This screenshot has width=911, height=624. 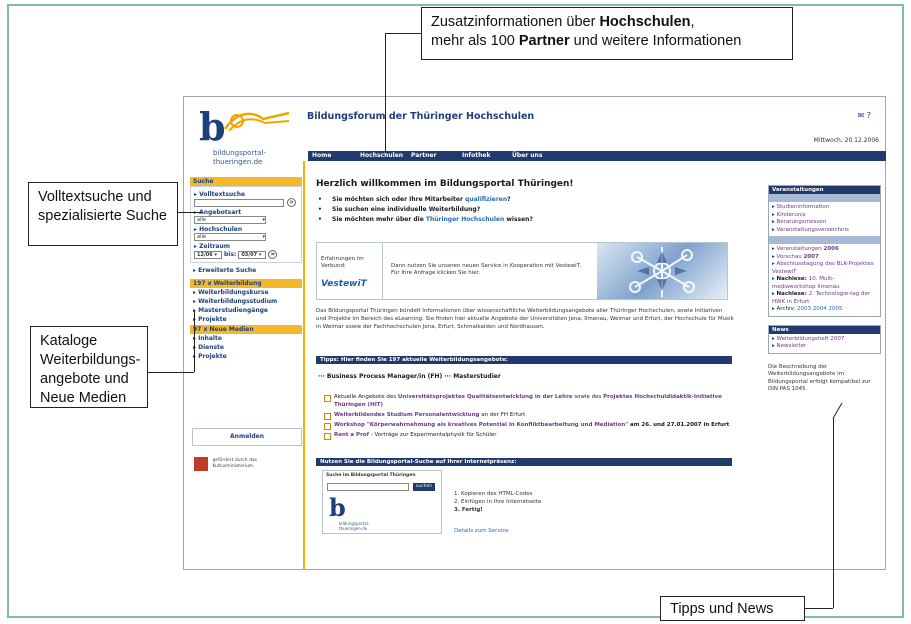 I want to click on universities-link: Thüringer Hochschulen, so click(x=465, y=219).